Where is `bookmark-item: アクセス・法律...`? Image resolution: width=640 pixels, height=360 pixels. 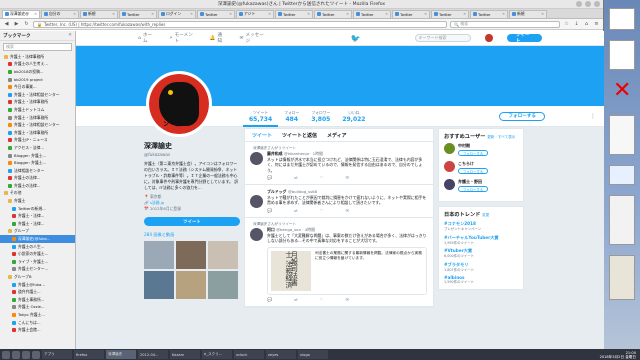 bookmark-item: アクセス・法律... is located at coordinates (37, 148).